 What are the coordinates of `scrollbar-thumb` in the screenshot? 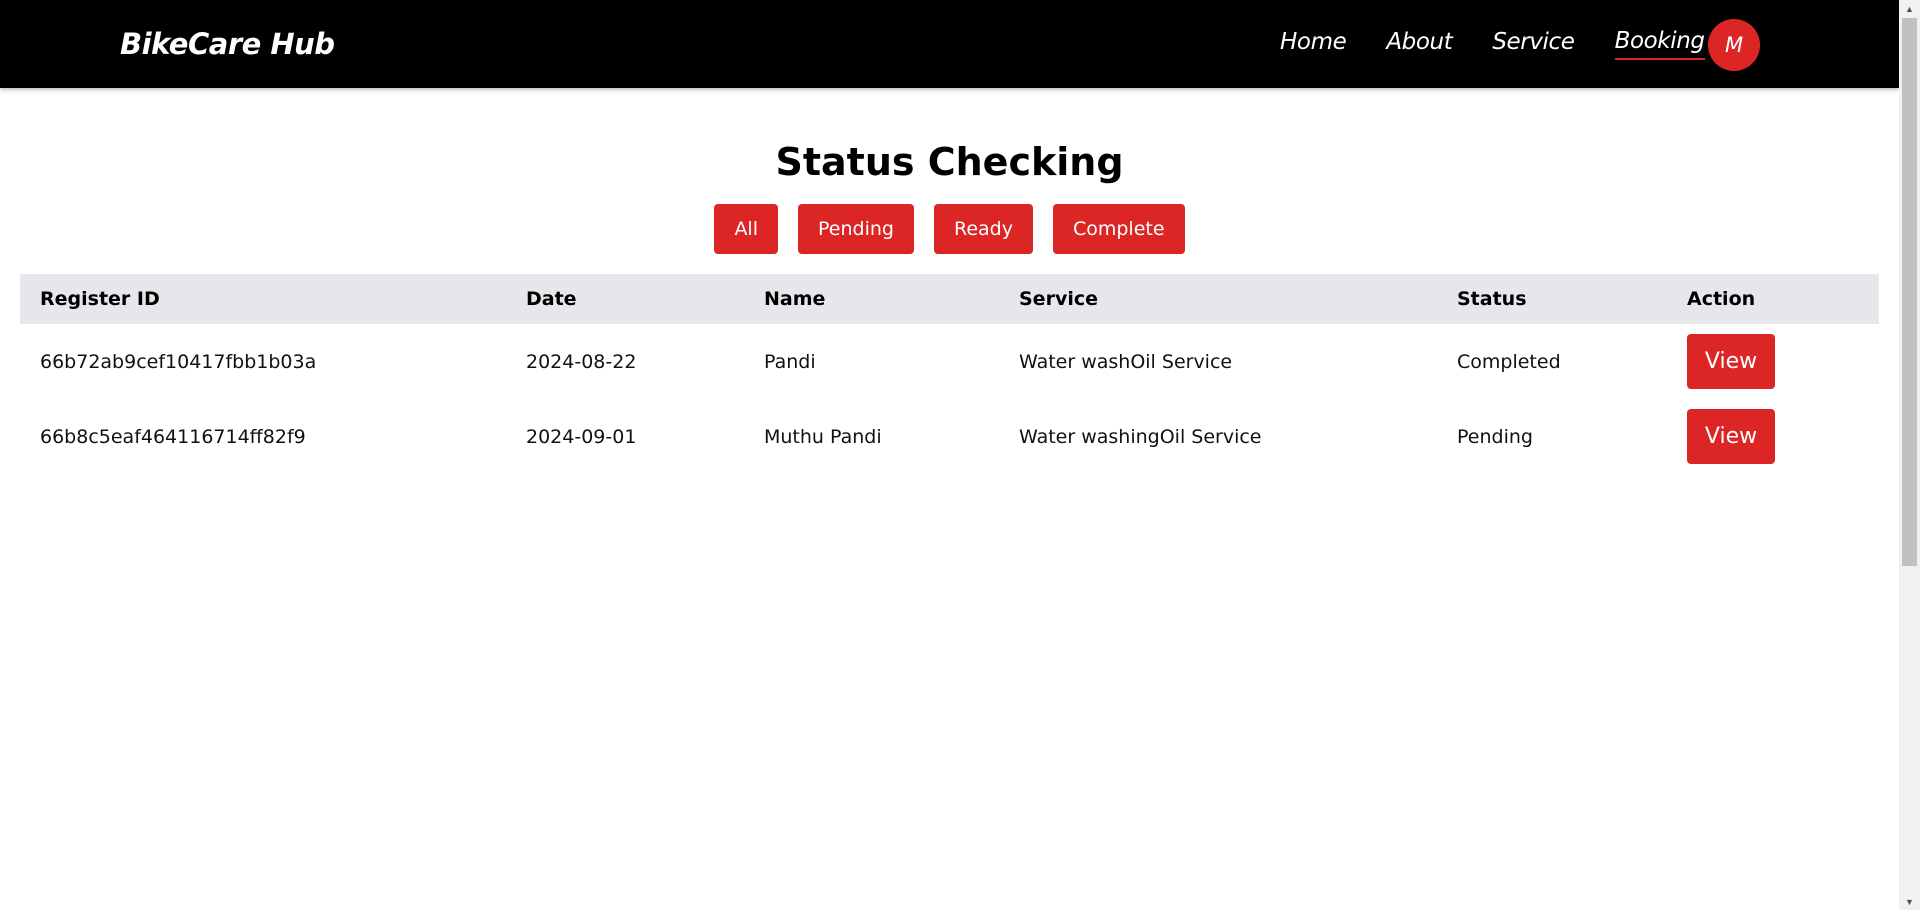 It's located at (1909, 292).